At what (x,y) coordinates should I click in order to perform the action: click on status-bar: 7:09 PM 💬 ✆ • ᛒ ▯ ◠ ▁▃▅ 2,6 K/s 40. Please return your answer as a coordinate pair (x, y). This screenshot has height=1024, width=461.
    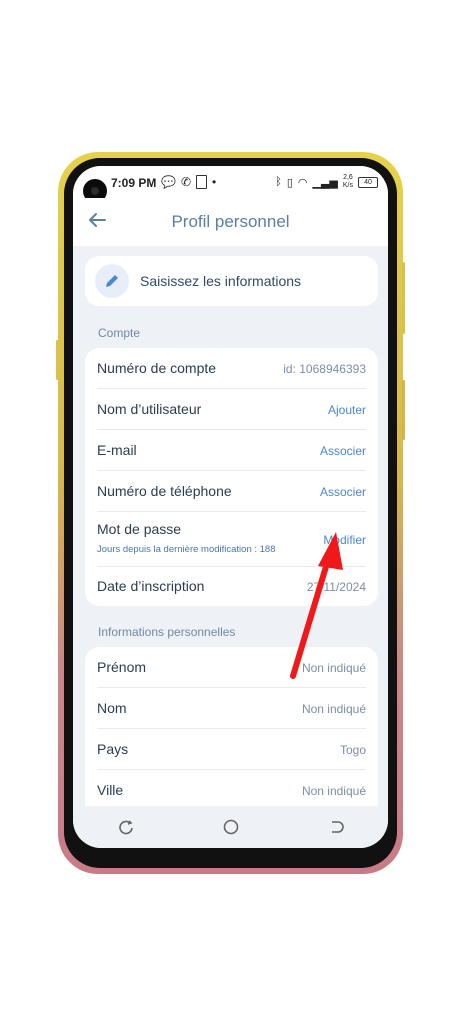
    Looking at the image, I should click on (230, 184).